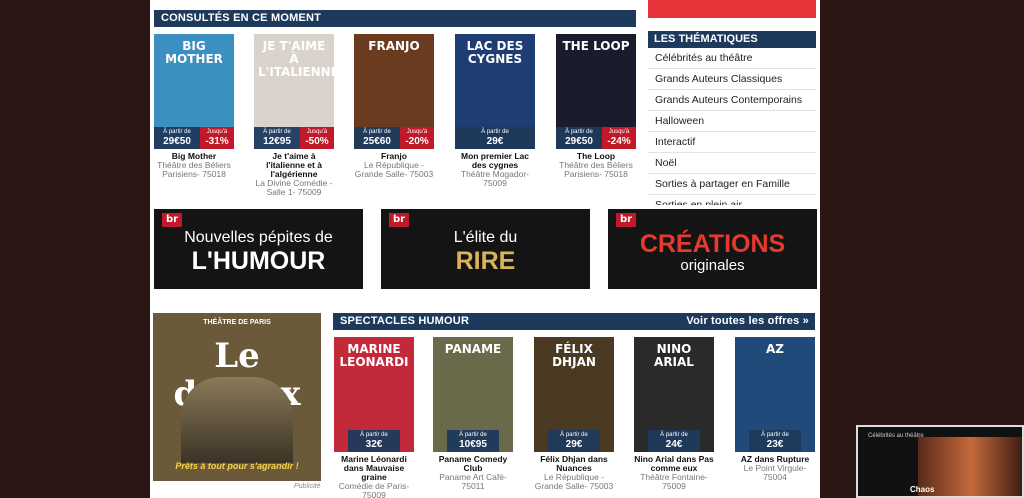 The height and width of the screenshot is (498, 1024). Describe the element at coordinates (473, 444) in the screenshot. I see `price-value: 10€95` at that location.